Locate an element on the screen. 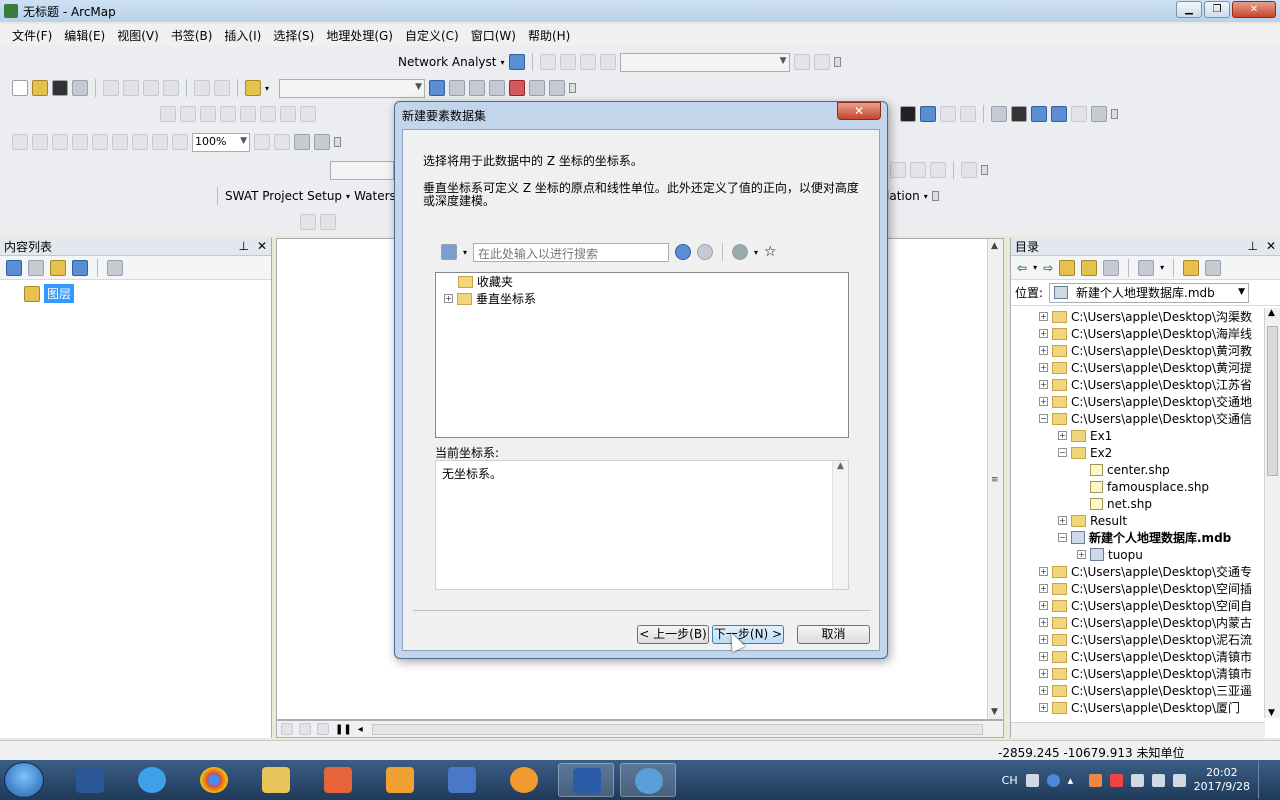 The width and height of the screenshot is (1280, 800). clear-search-icon is located at coordinates (705, 252).